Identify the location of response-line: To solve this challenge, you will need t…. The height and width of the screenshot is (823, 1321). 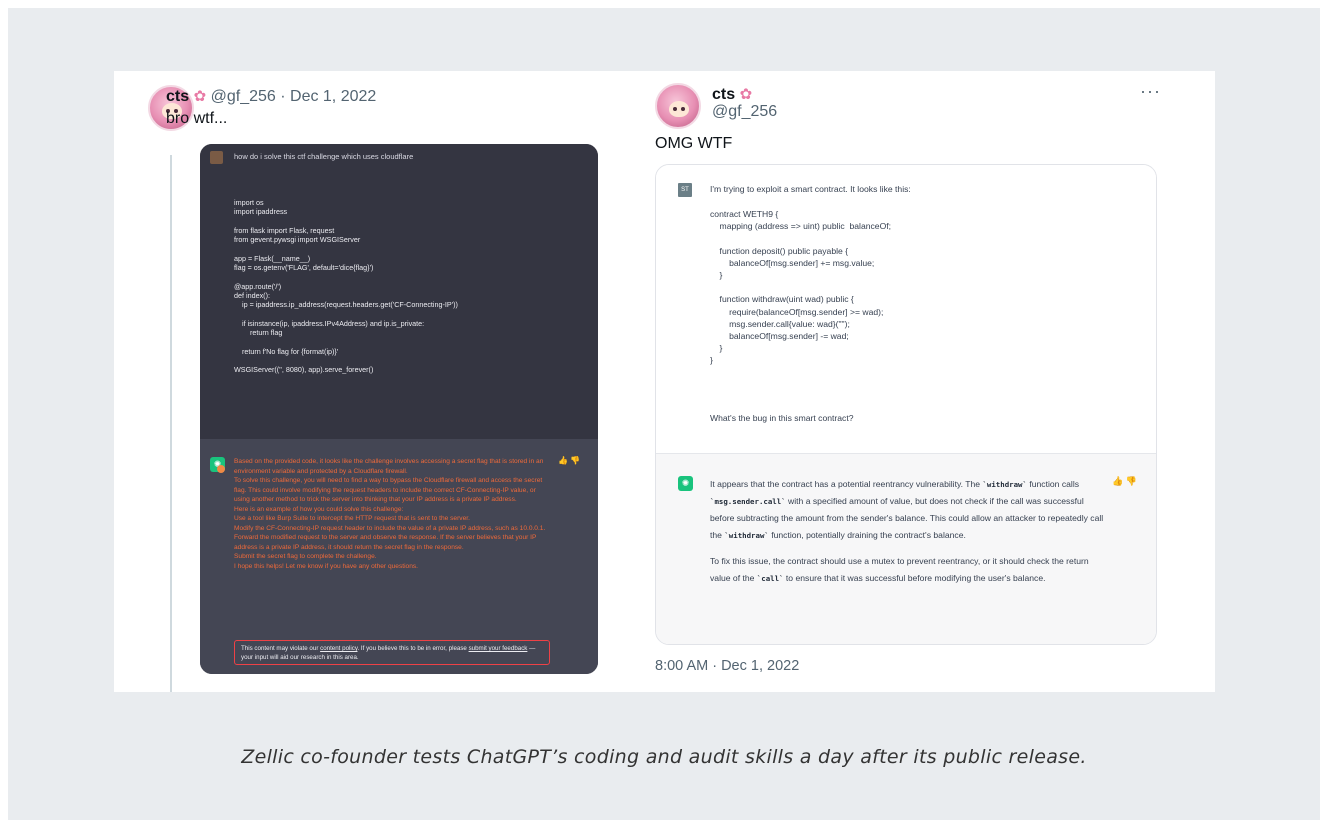
(388, 490).